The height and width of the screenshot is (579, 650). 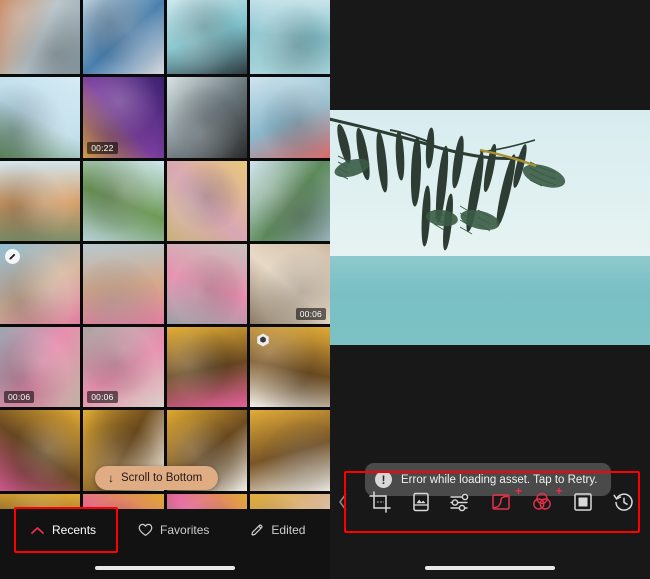 I want to click on history-clock-icon, so click(x=623, y=502).